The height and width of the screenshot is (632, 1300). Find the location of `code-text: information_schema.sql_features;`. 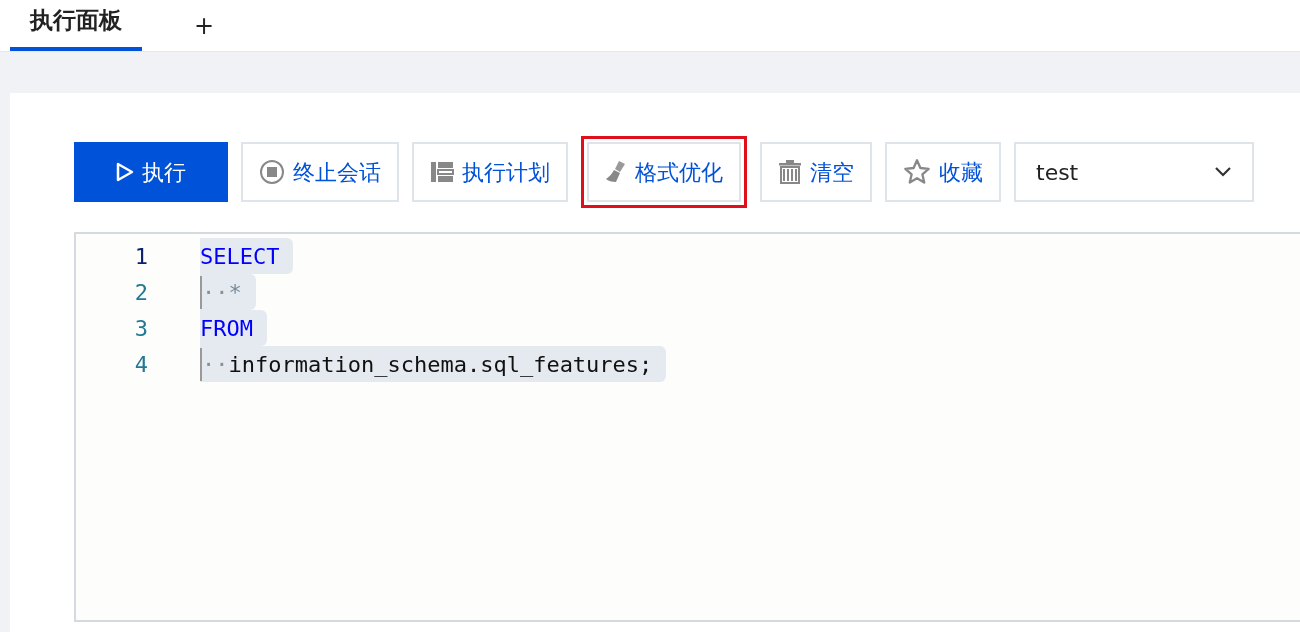

code-text: information_schema.sql_features; is located at coordinates (440, 364).